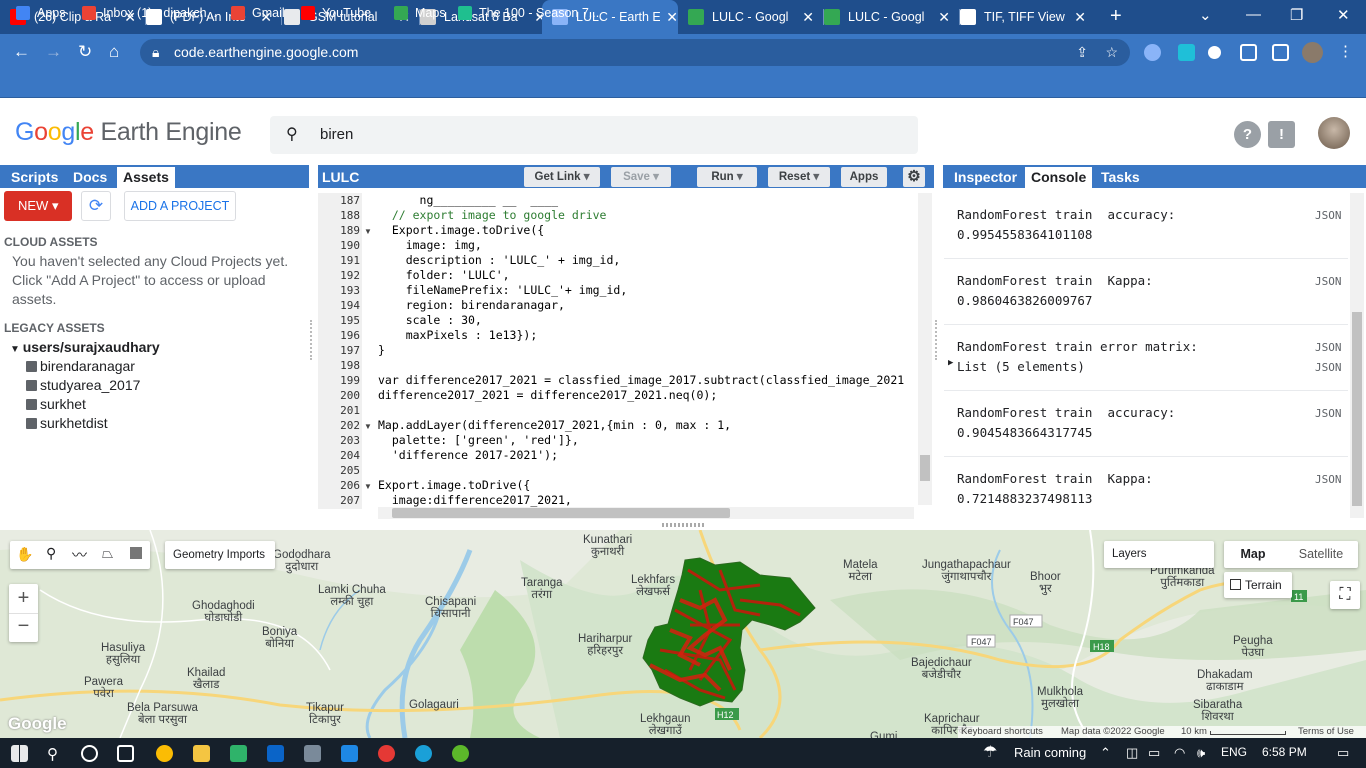 The image size is (1366, 768). I want to click on tab-tasks: Tasks, so click(1120, 177).